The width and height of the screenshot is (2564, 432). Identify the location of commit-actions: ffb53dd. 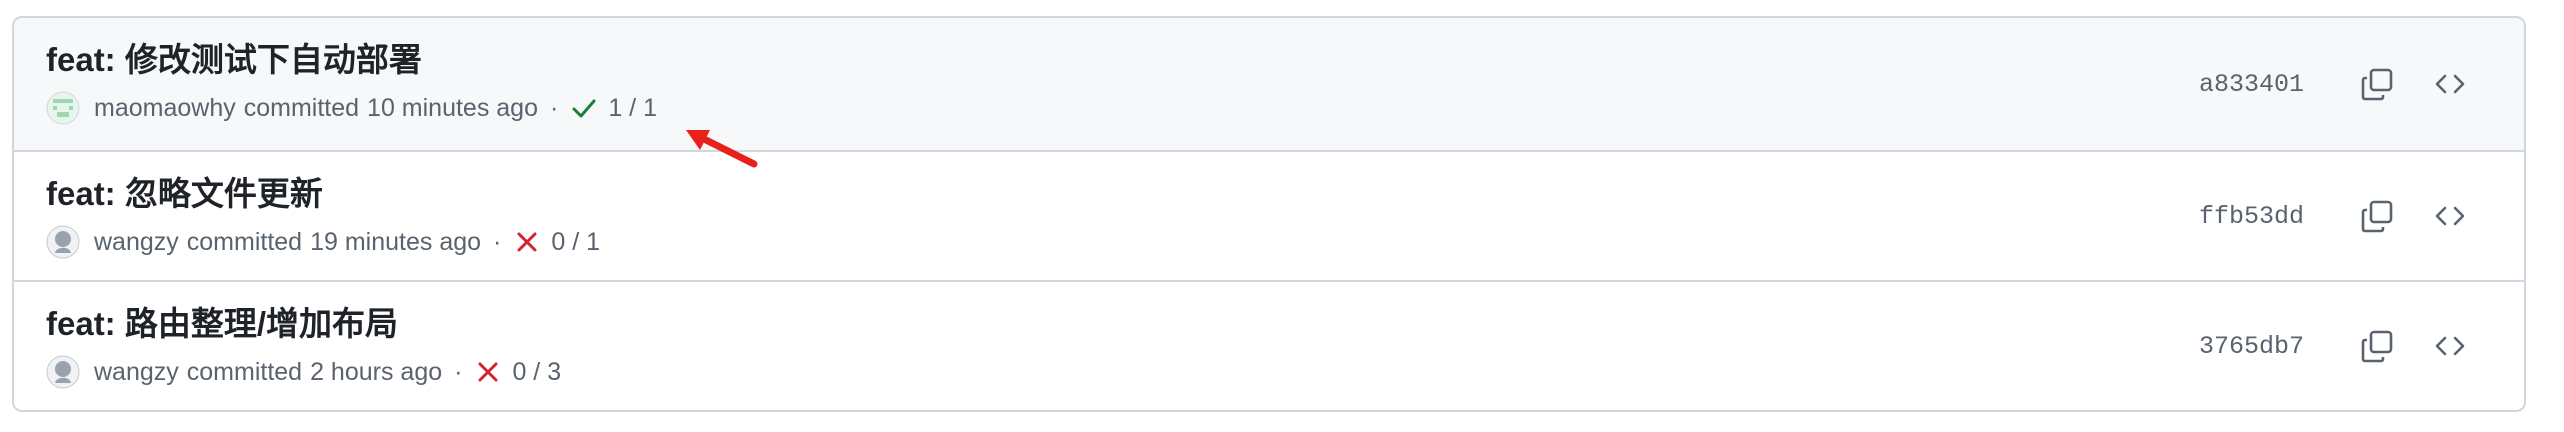
(2336, 216).